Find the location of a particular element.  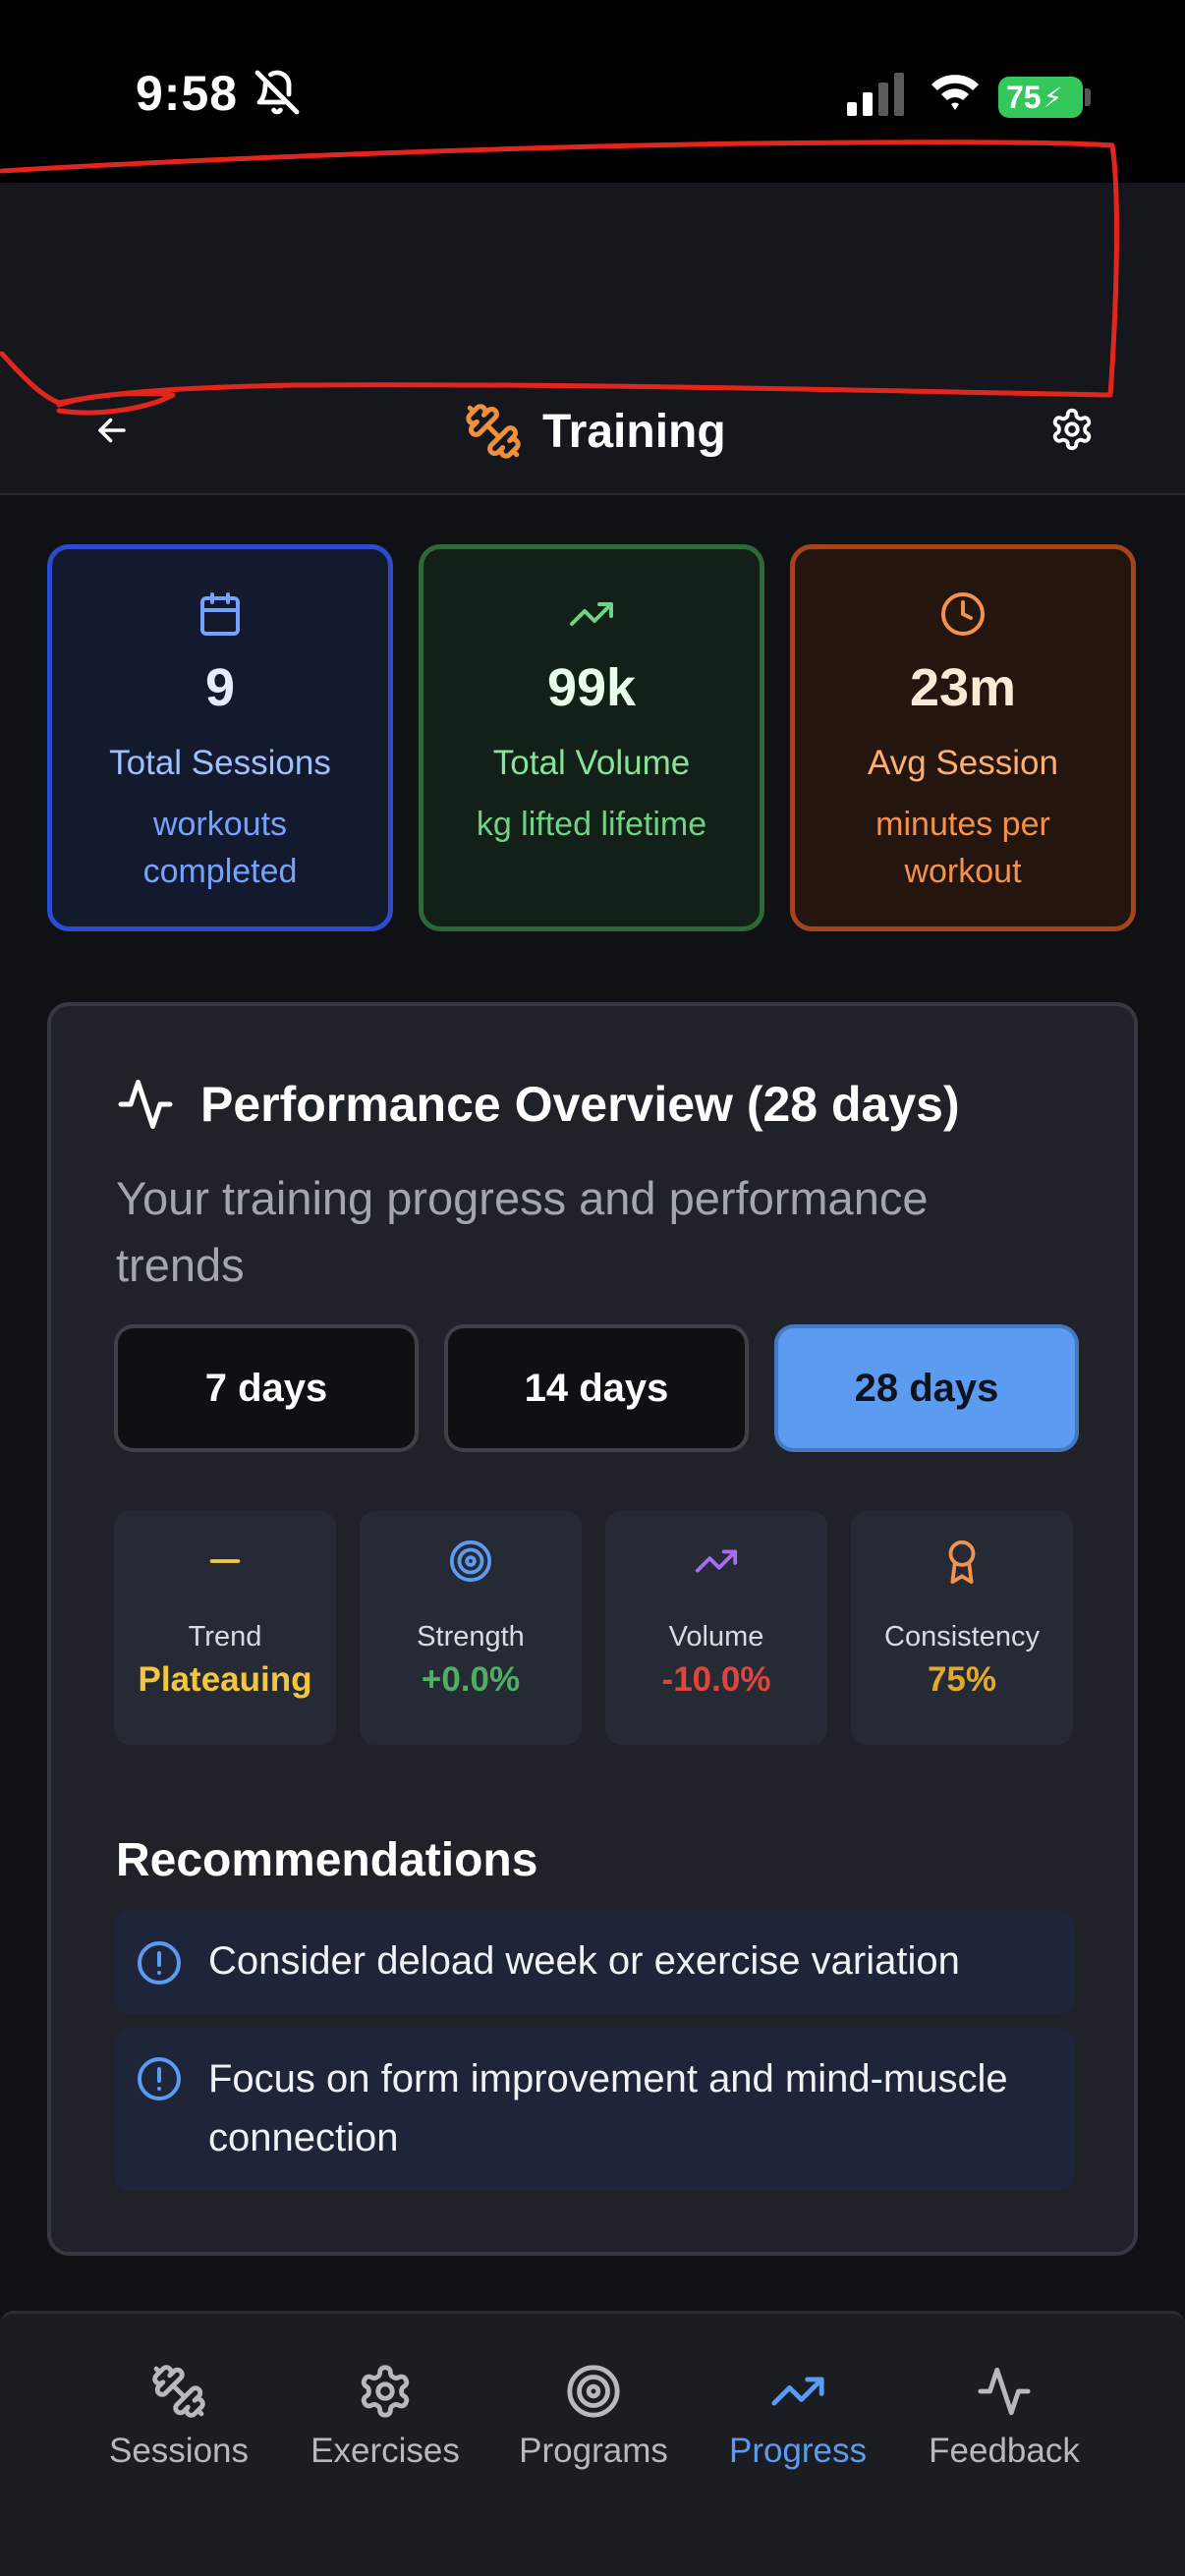

metric-consistency: Consistency 75% is located at coordinates (962, 1628).